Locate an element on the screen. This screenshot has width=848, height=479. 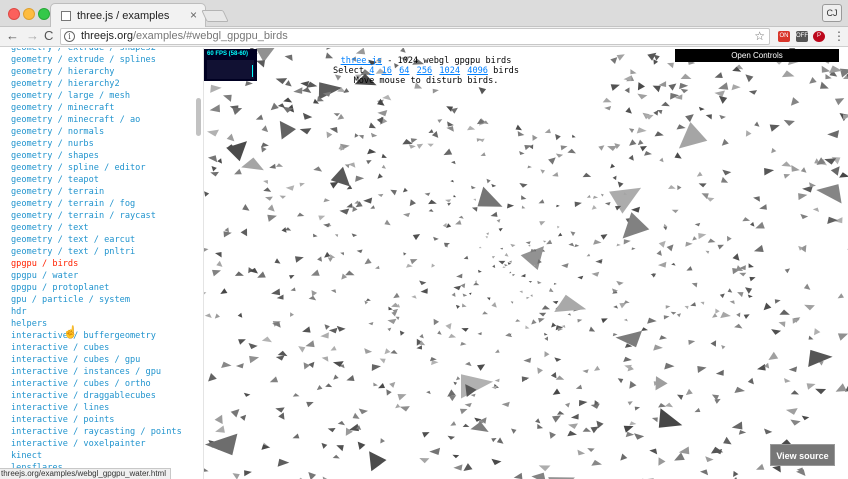
browser-menu-icon: ⋮ is located at coordinates (839, 36).